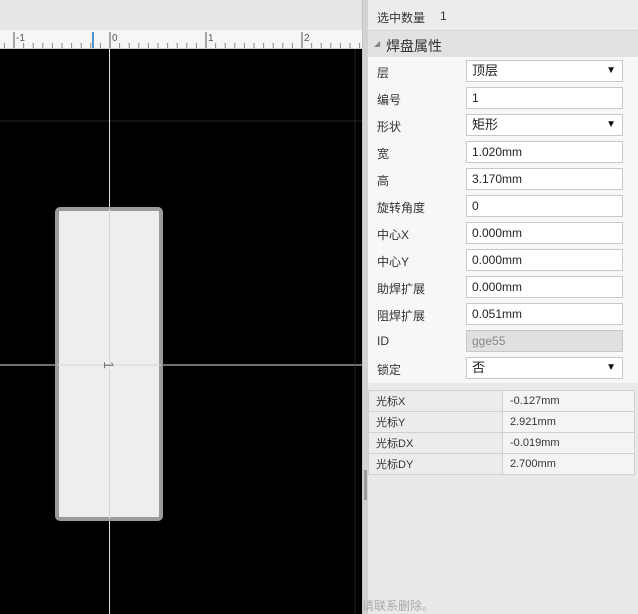  I want to click on property-value: 否, so click(479, 367).